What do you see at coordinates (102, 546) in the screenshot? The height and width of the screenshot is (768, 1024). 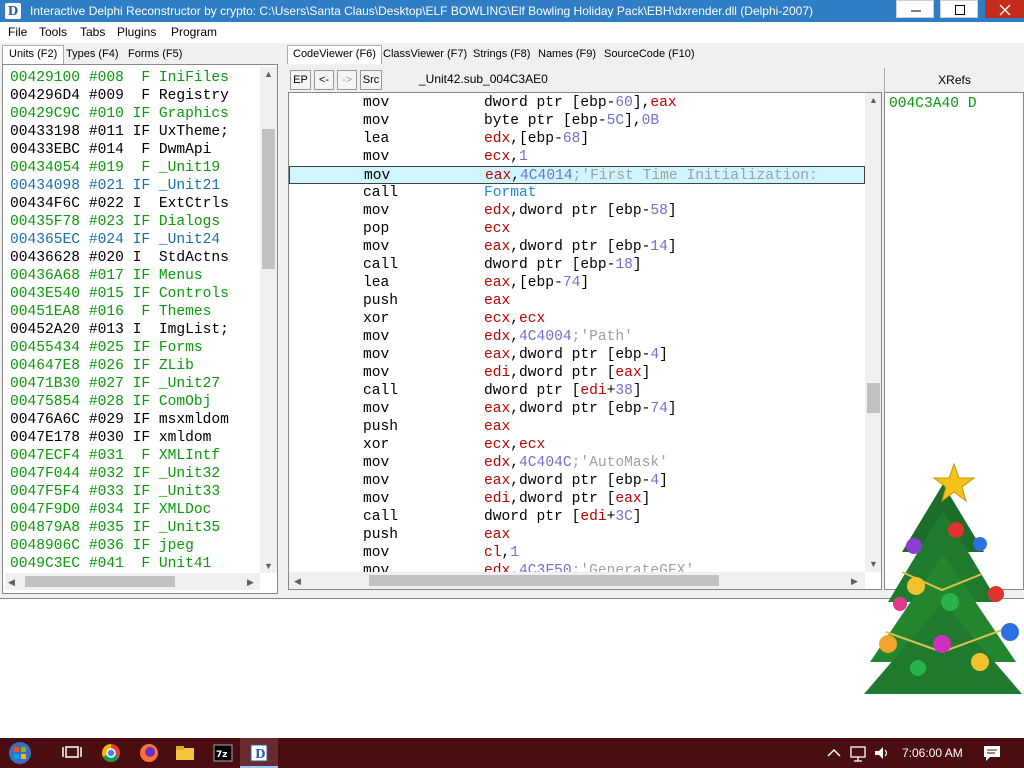 I see `unit-row: 0048906C #036 IF jpeg` at bounding box center [102, 546].